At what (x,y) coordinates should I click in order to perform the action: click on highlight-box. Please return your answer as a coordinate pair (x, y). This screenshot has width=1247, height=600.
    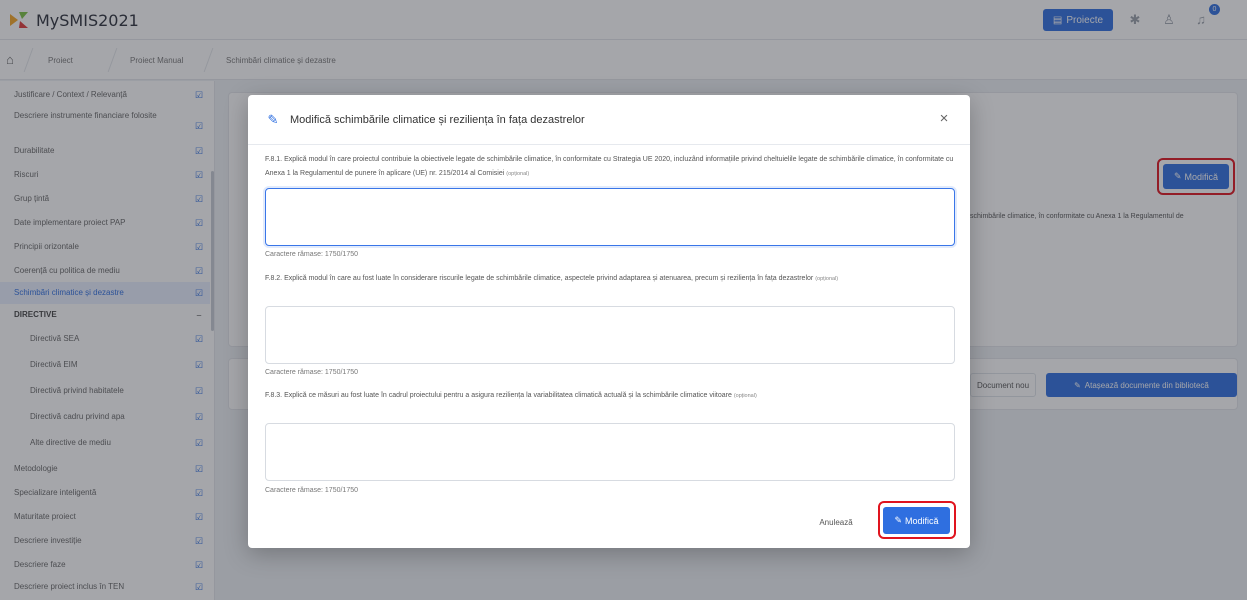
    Looking at the image, I should click on (917, 520).